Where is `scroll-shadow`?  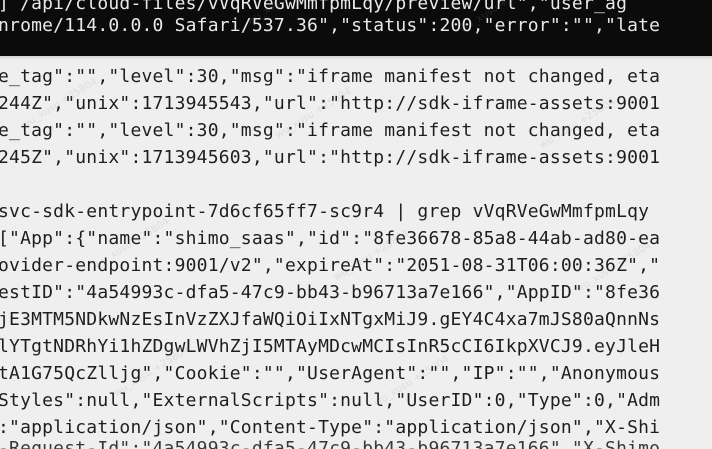
scroll-shadow is located at coordinates (356, 58).